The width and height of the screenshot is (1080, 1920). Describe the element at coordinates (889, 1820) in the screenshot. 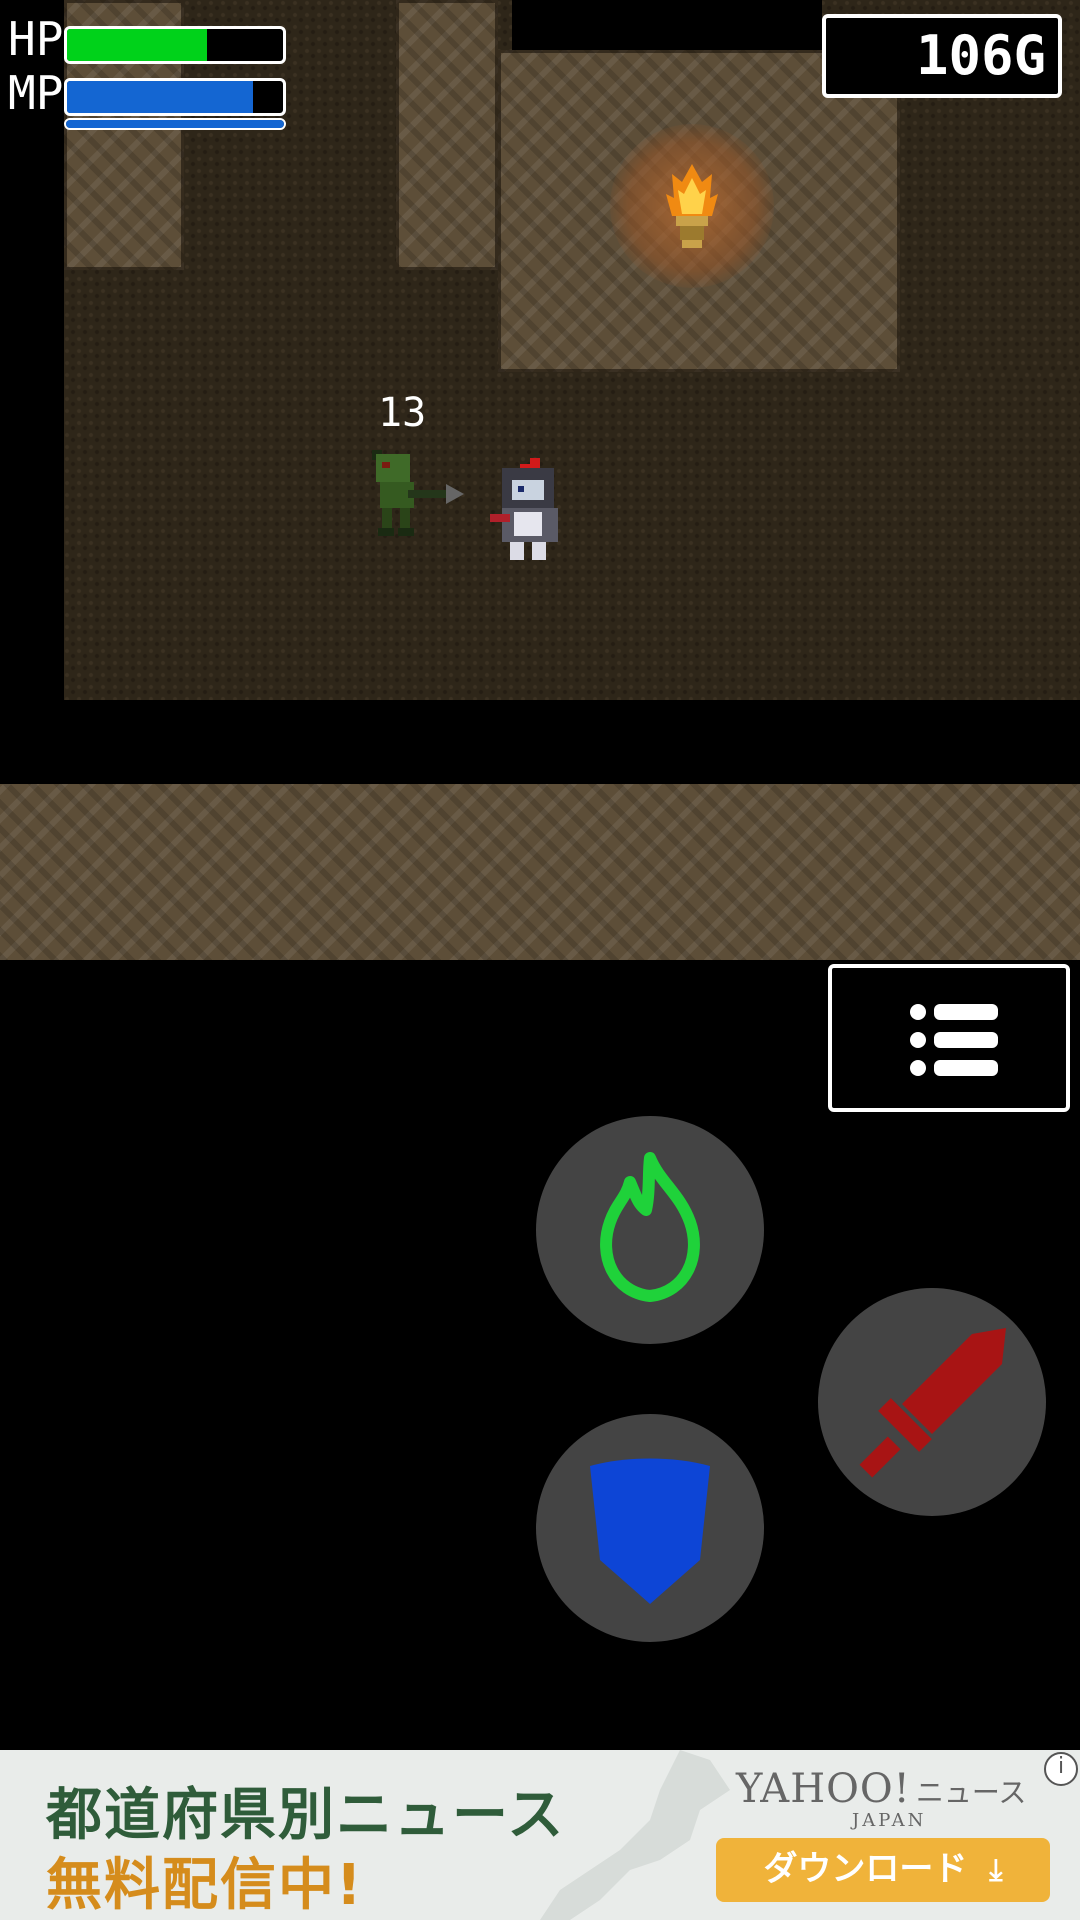

I see `yahoo-japan-label: JAPAN` at that location.